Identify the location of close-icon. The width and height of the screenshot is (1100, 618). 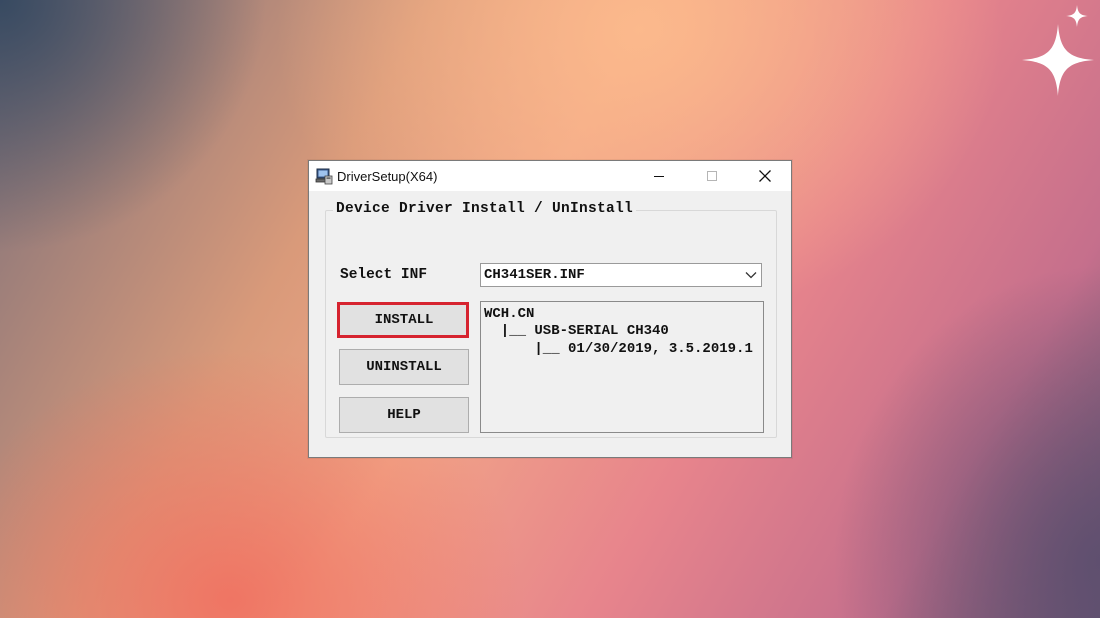
(765, 176).